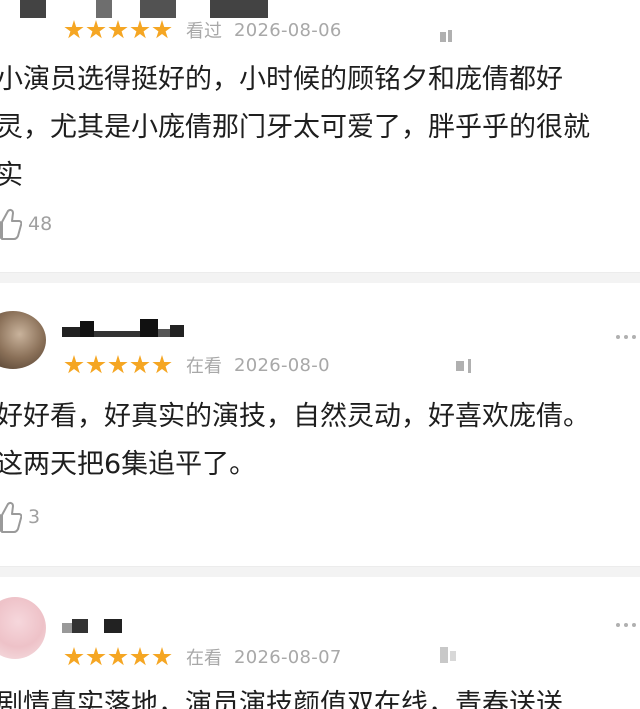 The width and height of the screenshot is (640, 709). What do you see at coordinates (288, 30) in the screenshot?
I see `review-date: 2026-08-06` at bounding box center [288, 30].